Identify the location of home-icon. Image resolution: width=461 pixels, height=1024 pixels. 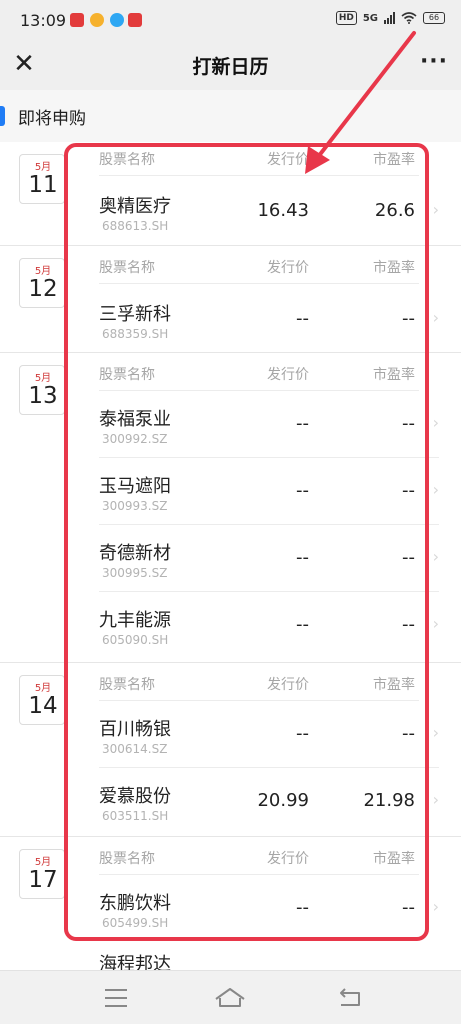
(230, 998).